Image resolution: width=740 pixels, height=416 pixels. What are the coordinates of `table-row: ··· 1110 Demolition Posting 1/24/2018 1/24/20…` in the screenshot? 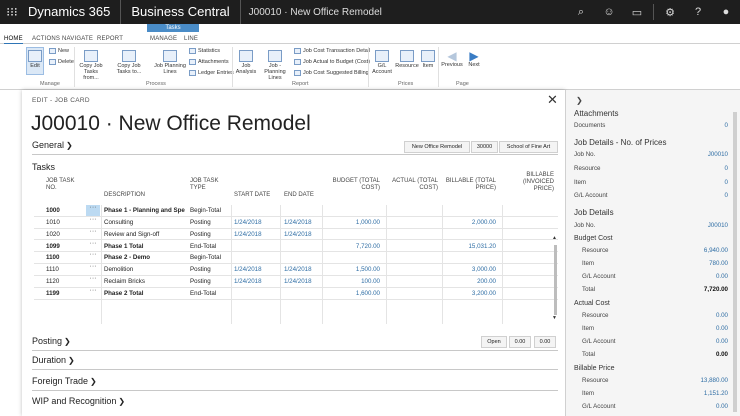 It's located at (296, 270).